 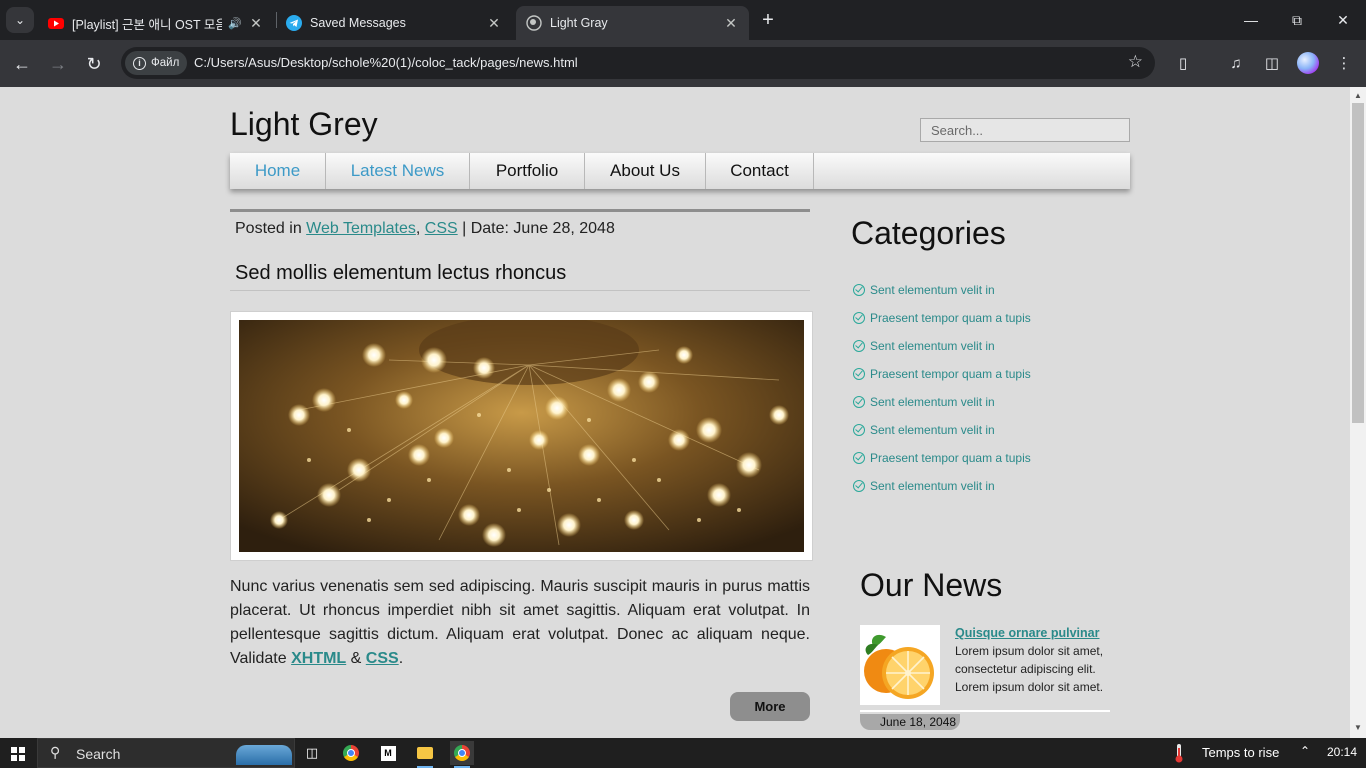 I want to click on tab-playlist: [Playlist] 근본 애니 OST 모음 🔊 ✕, so click(x=156, y=23).